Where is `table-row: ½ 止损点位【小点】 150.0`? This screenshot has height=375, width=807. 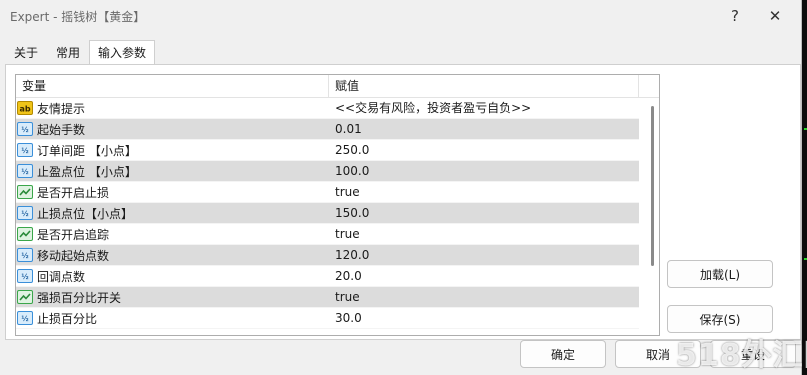 table-row: ½ 止损点位【小点】 150.0 is located at coordinates (327, 213).